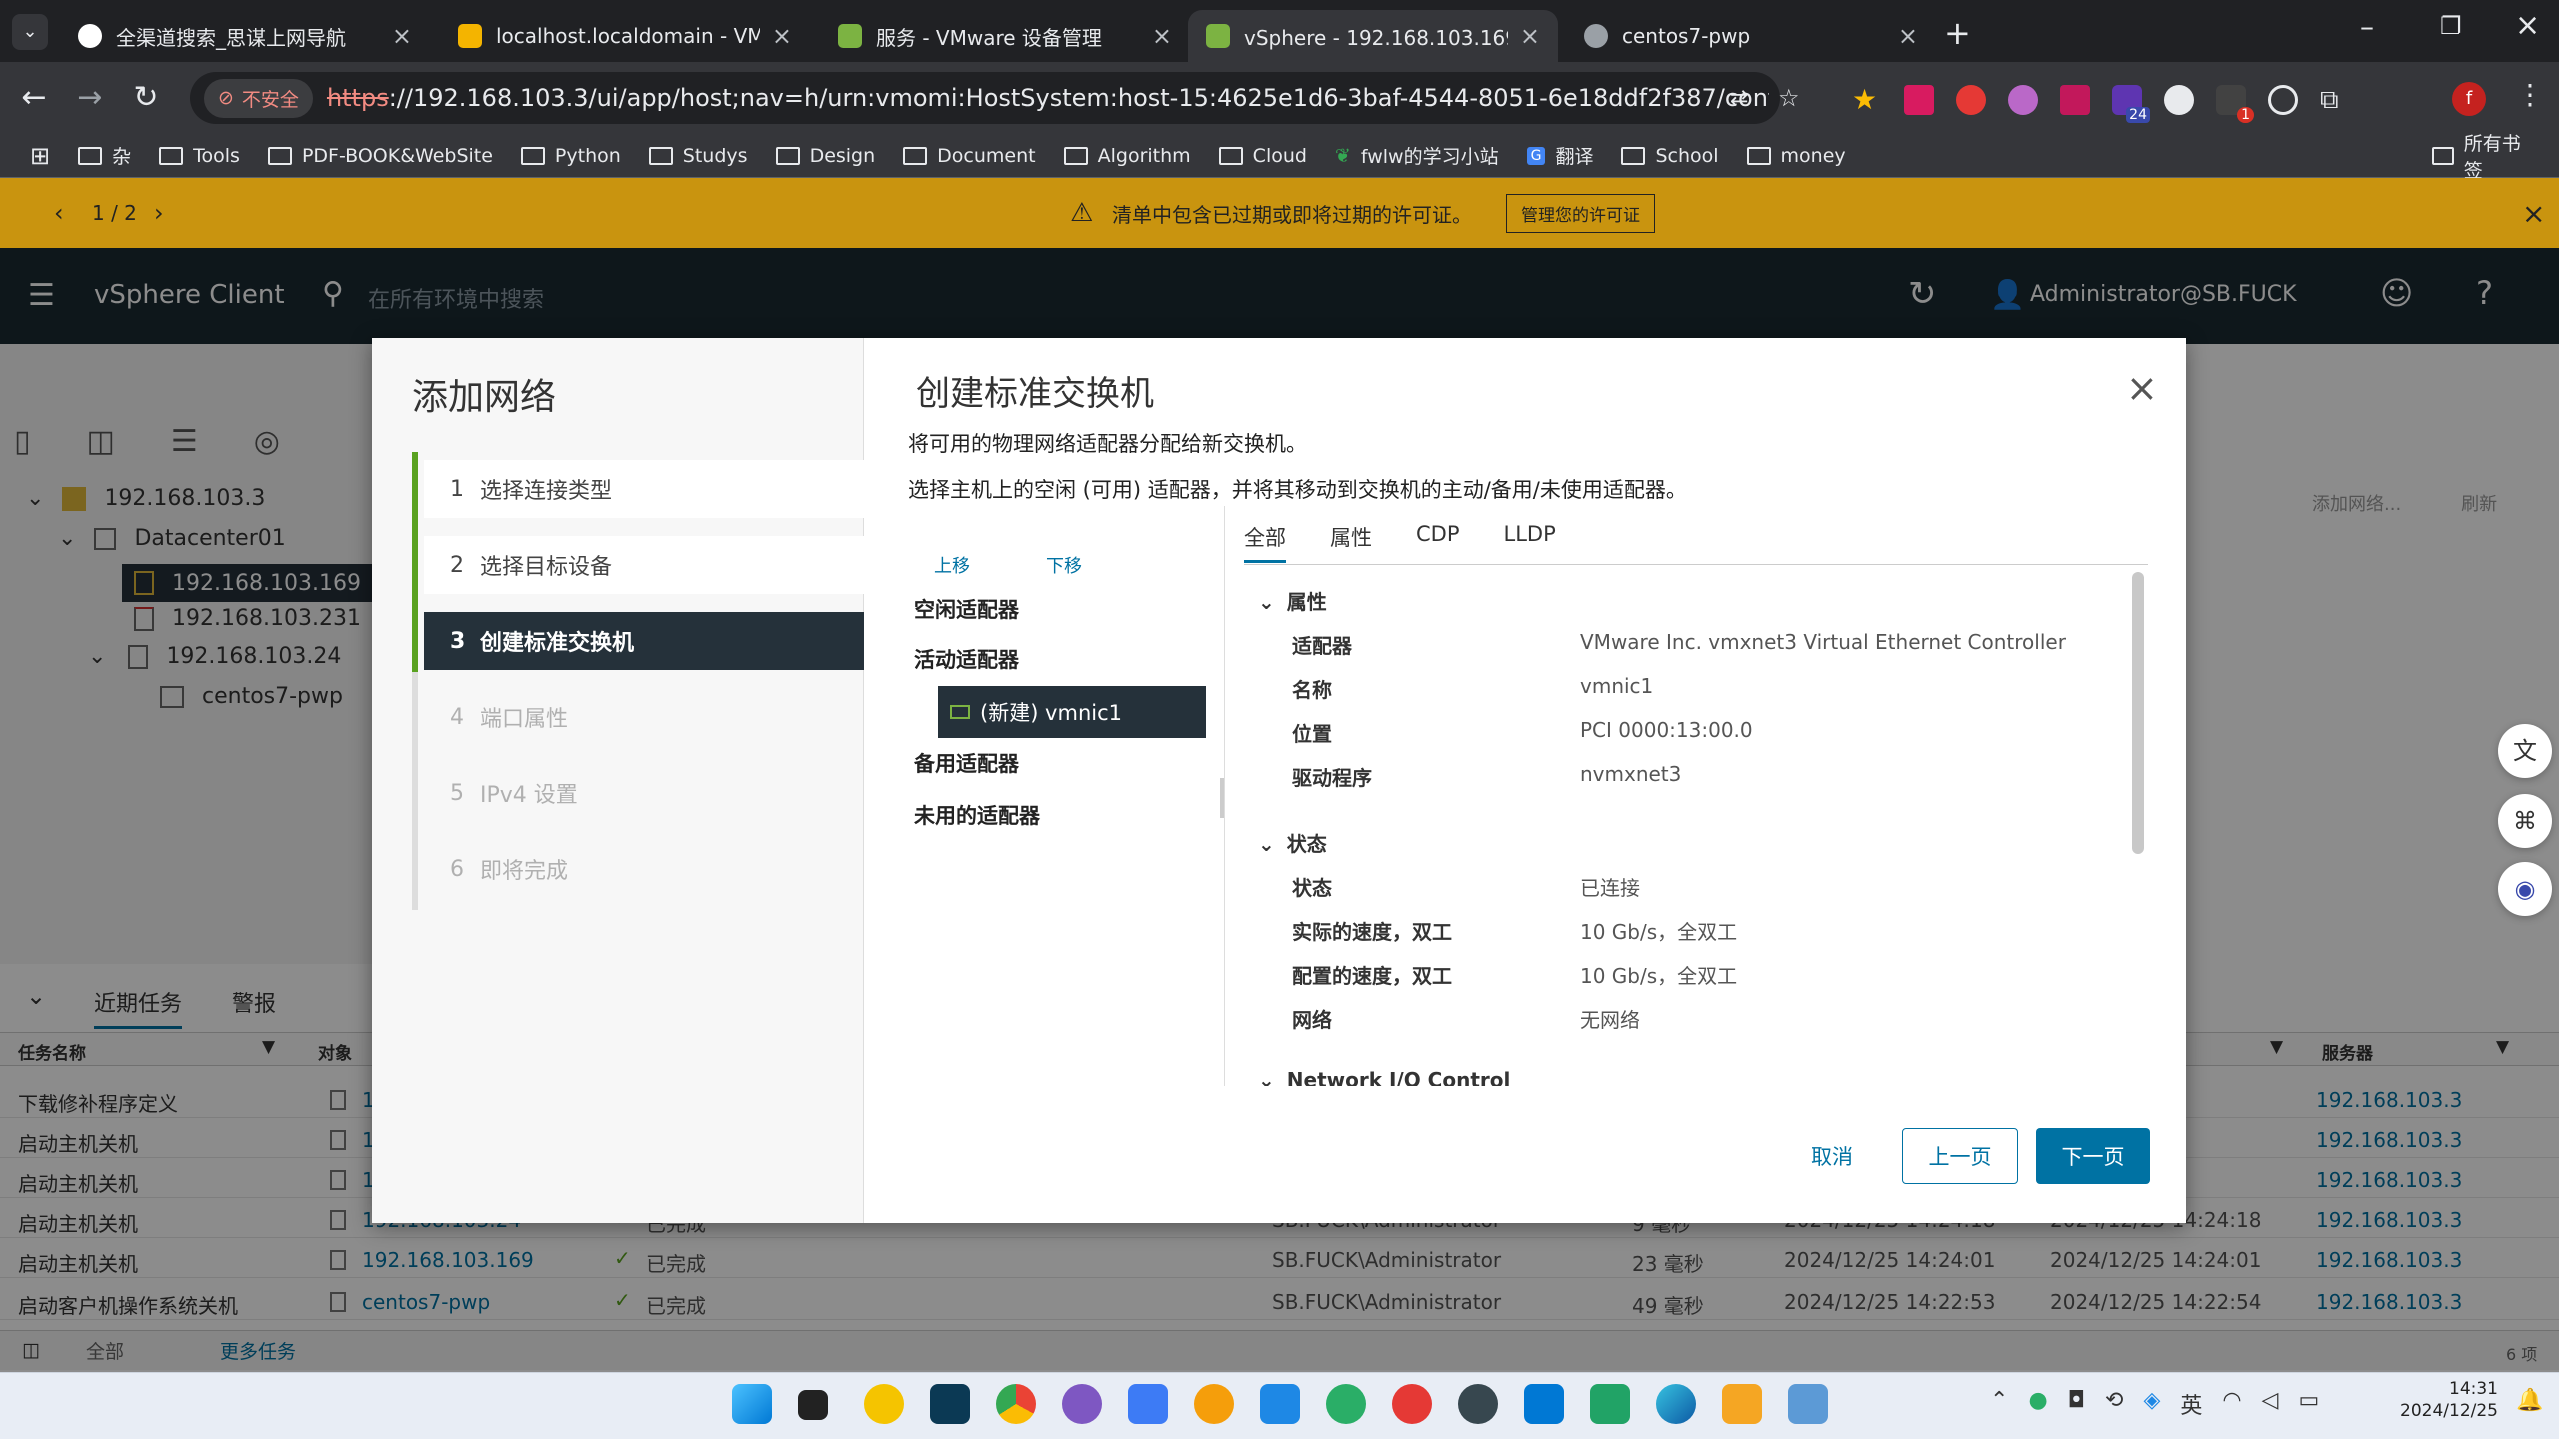  What do you see at coordinates (2270, 1404) in the screenshot?
I see `volume-icon: ◁` at bounding box center [2270, 1404].